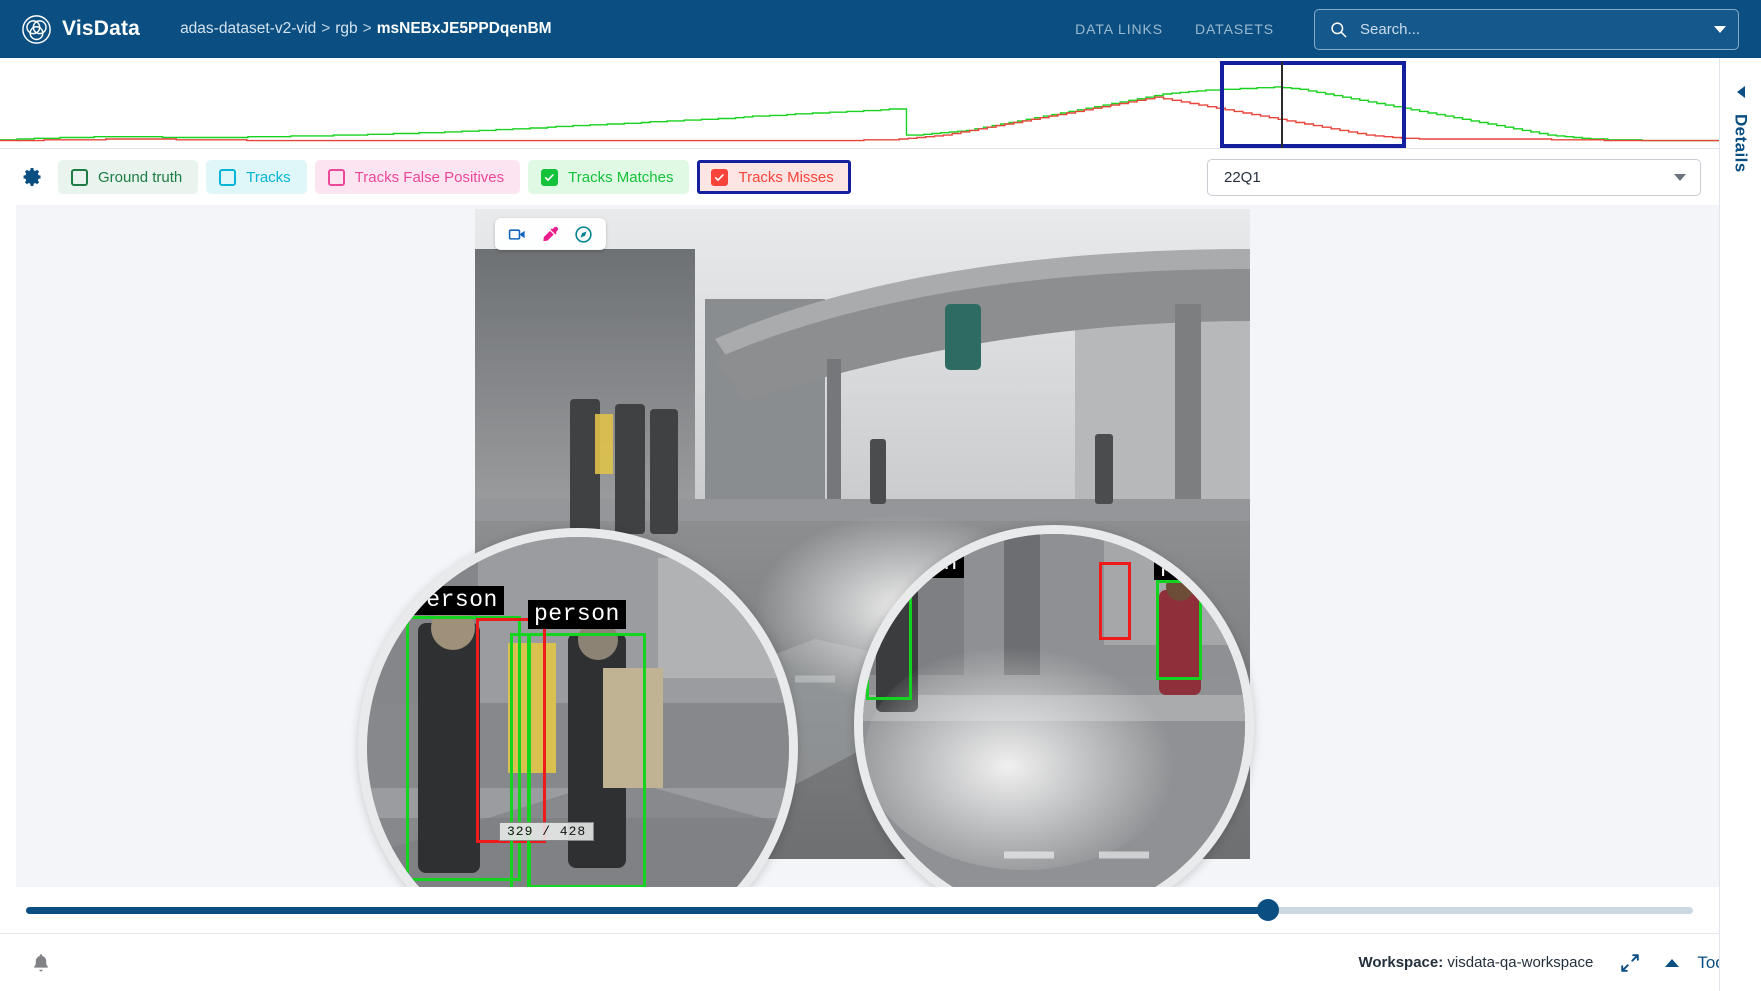  I want to click on filter-chip-tracks-false-positives-label: Tracks False Positives, so click(429, 177).